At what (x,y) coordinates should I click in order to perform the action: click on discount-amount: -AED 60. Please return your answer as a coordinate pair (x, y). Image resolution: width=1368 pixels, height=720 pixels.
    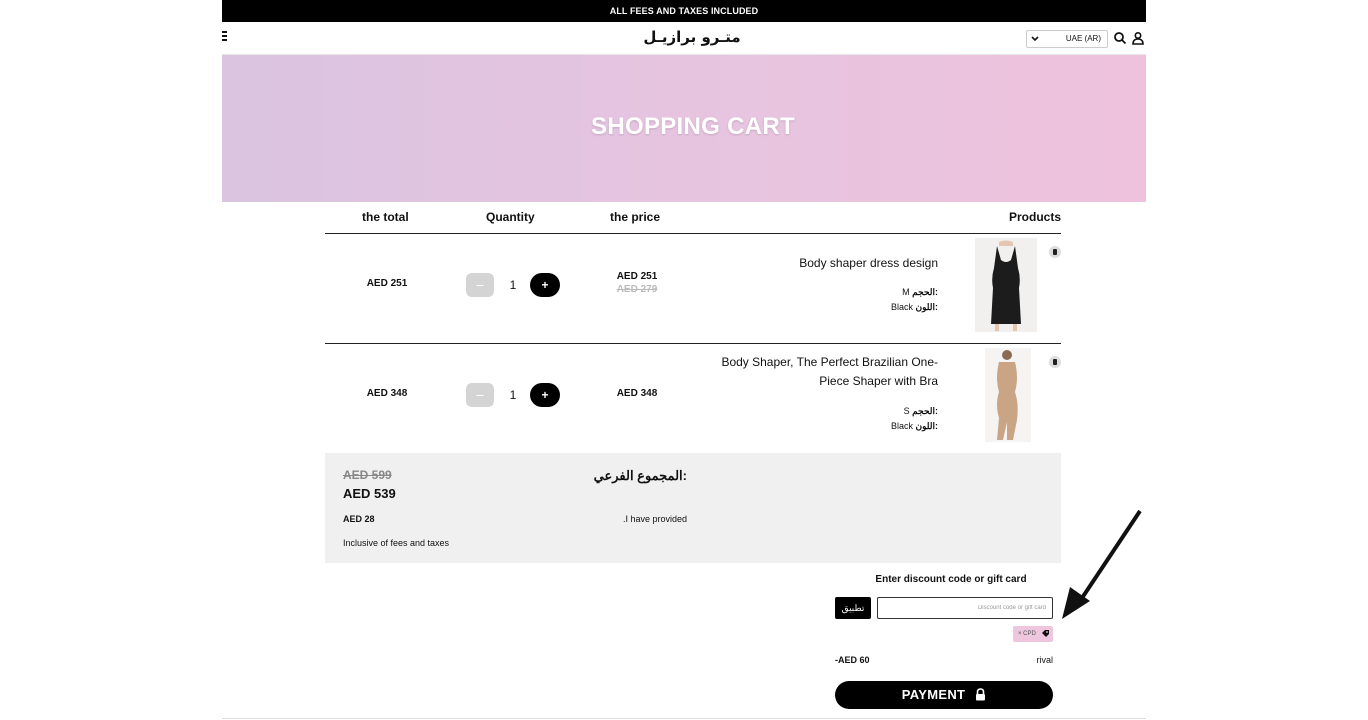
    Looking at the image, I should click on (852, 660).